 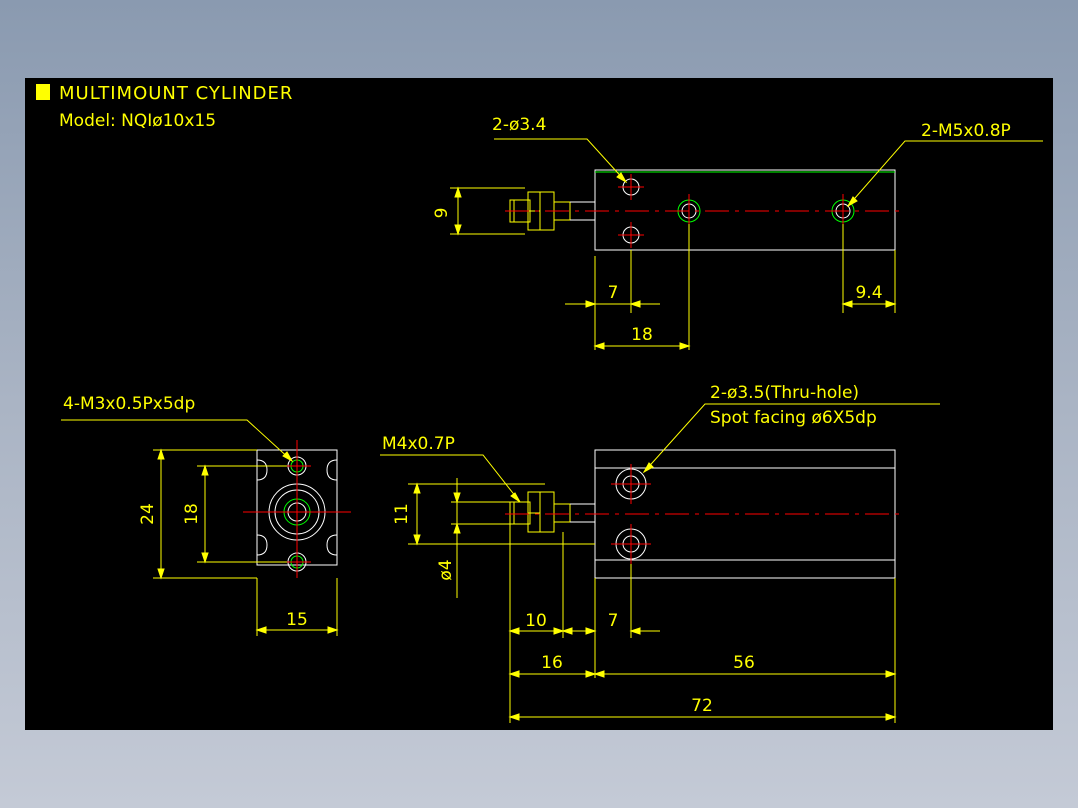 I want to click on end-dim-tap-pitch: 18, so click(x=192, y=514).